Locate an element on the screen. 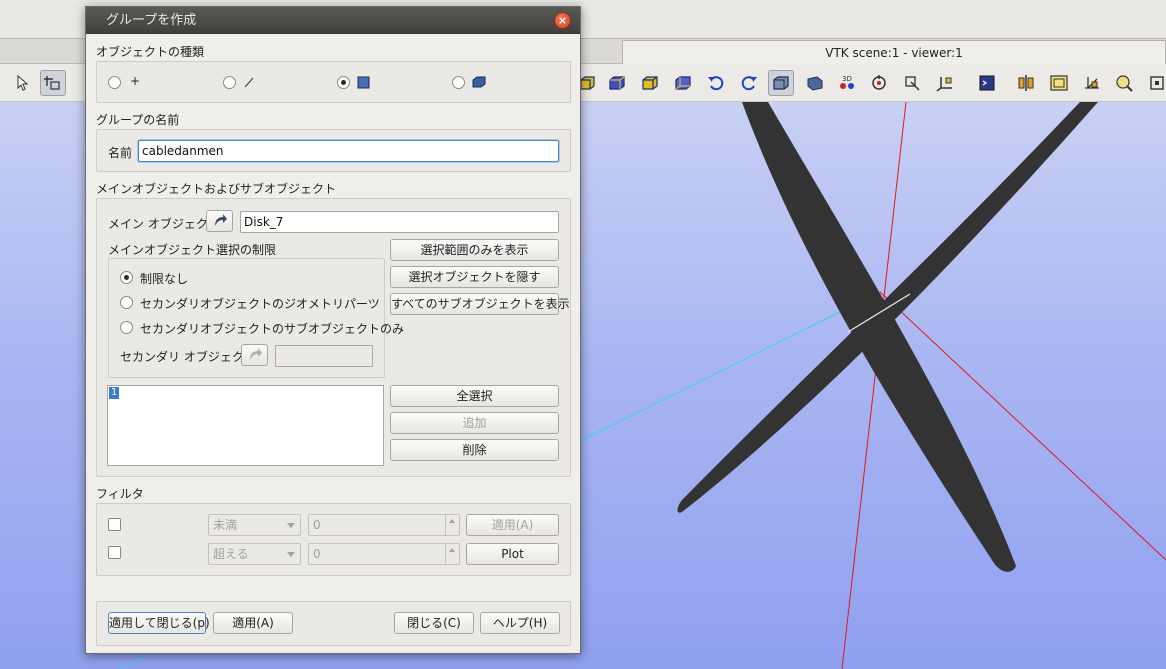 This screenshot has width=1166, height=669. script-icon is located at coordinates (987, 83).